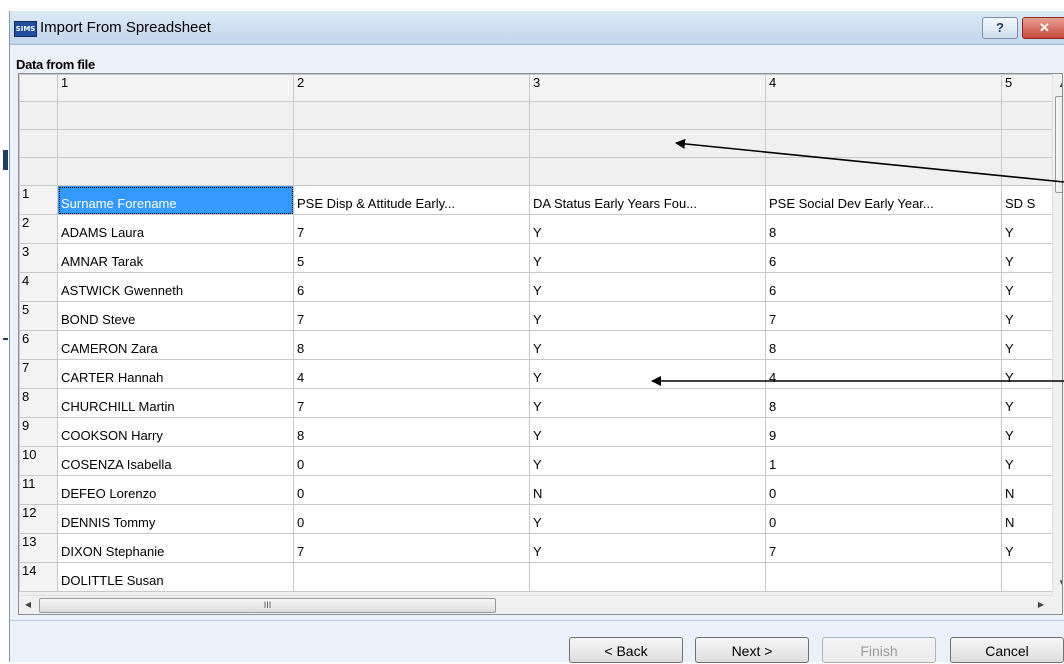 Image resolution: width=1064 pixels, height=664 pixels. Describe the element at coordinates (175, 432) in the screenshot. I see `grid-cell: COOKSON Harry` at that location.